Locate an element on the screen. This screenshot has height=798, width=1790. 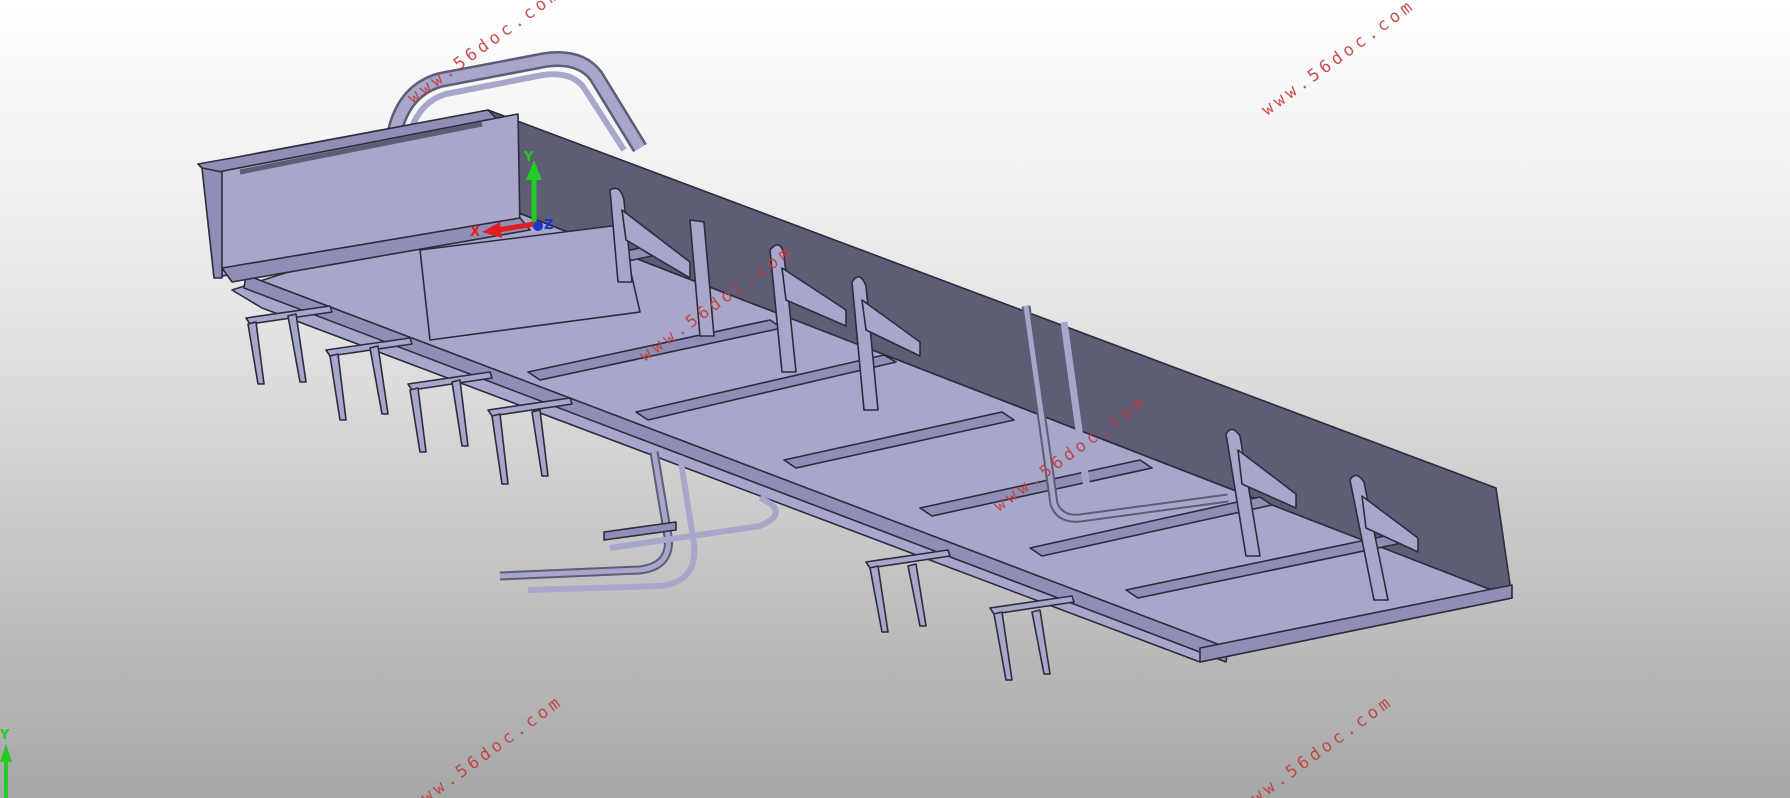
corner-triad-y-label: Y is located at coordinates (5, 735).